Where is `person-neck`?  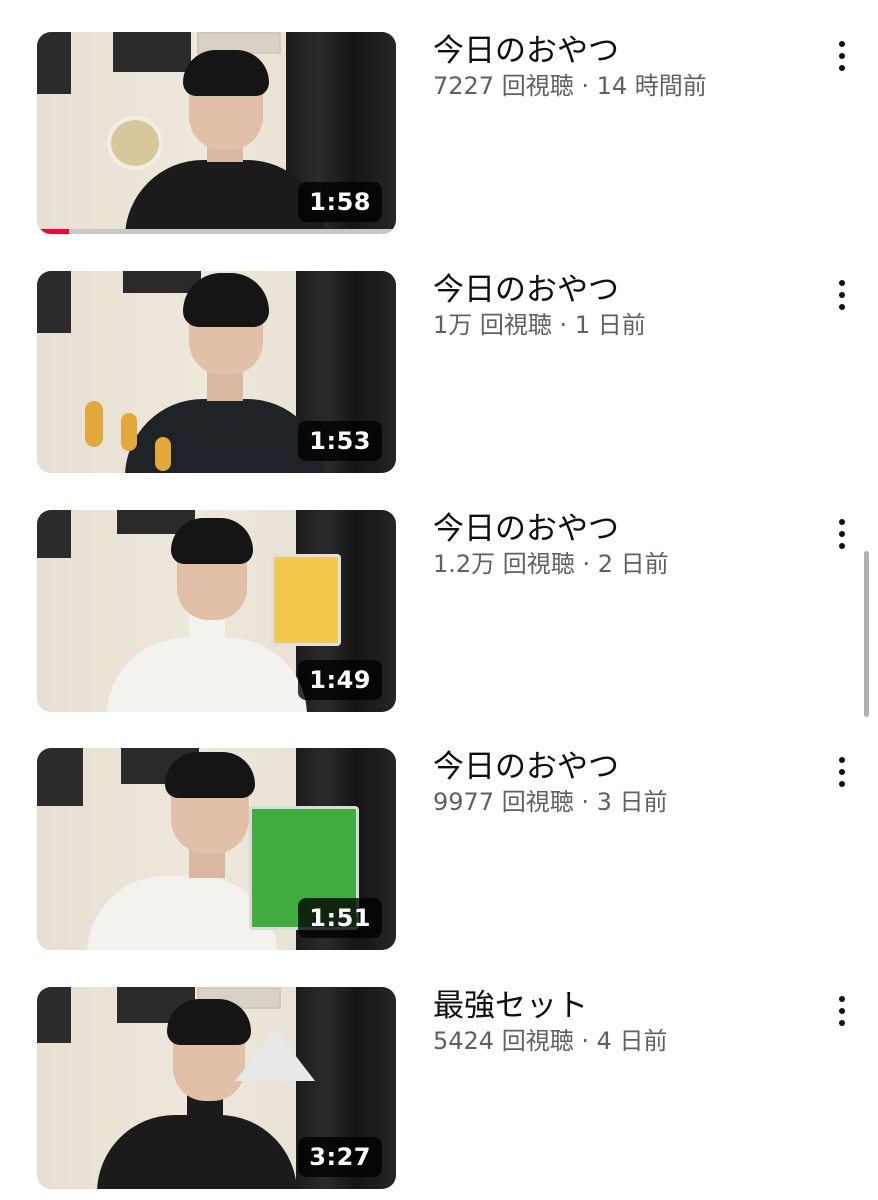 person-neck is located at coordinates (225, 386).